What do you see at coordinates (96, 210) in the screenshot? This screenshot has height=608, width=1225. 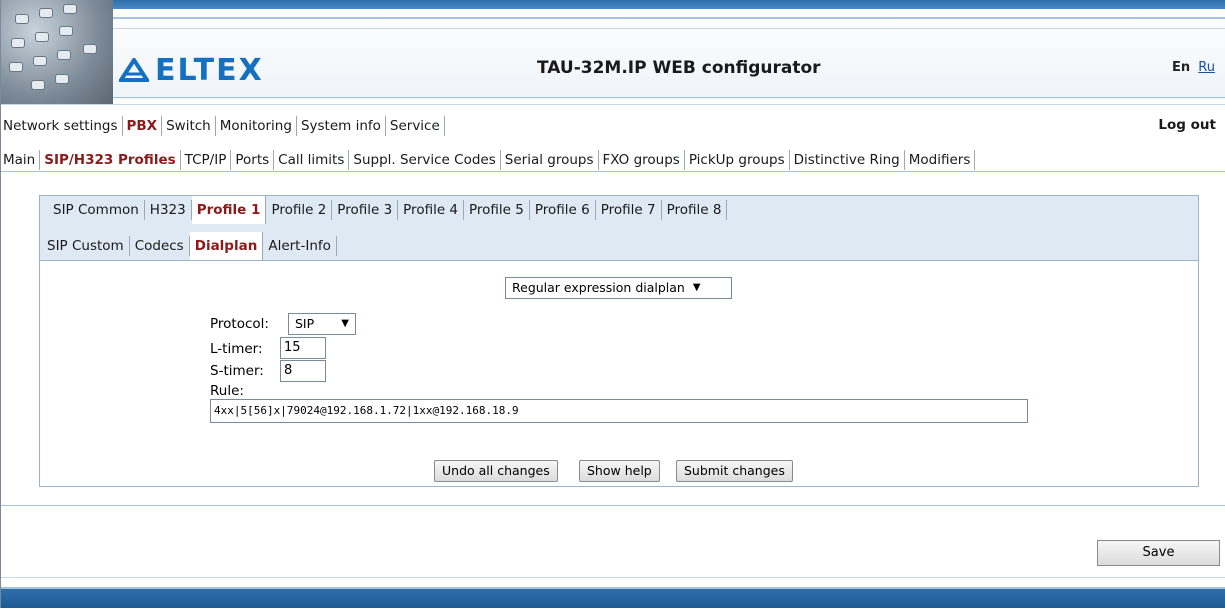 I see `tab-sip-common: SIP Common` at bounding box center [96, 210].